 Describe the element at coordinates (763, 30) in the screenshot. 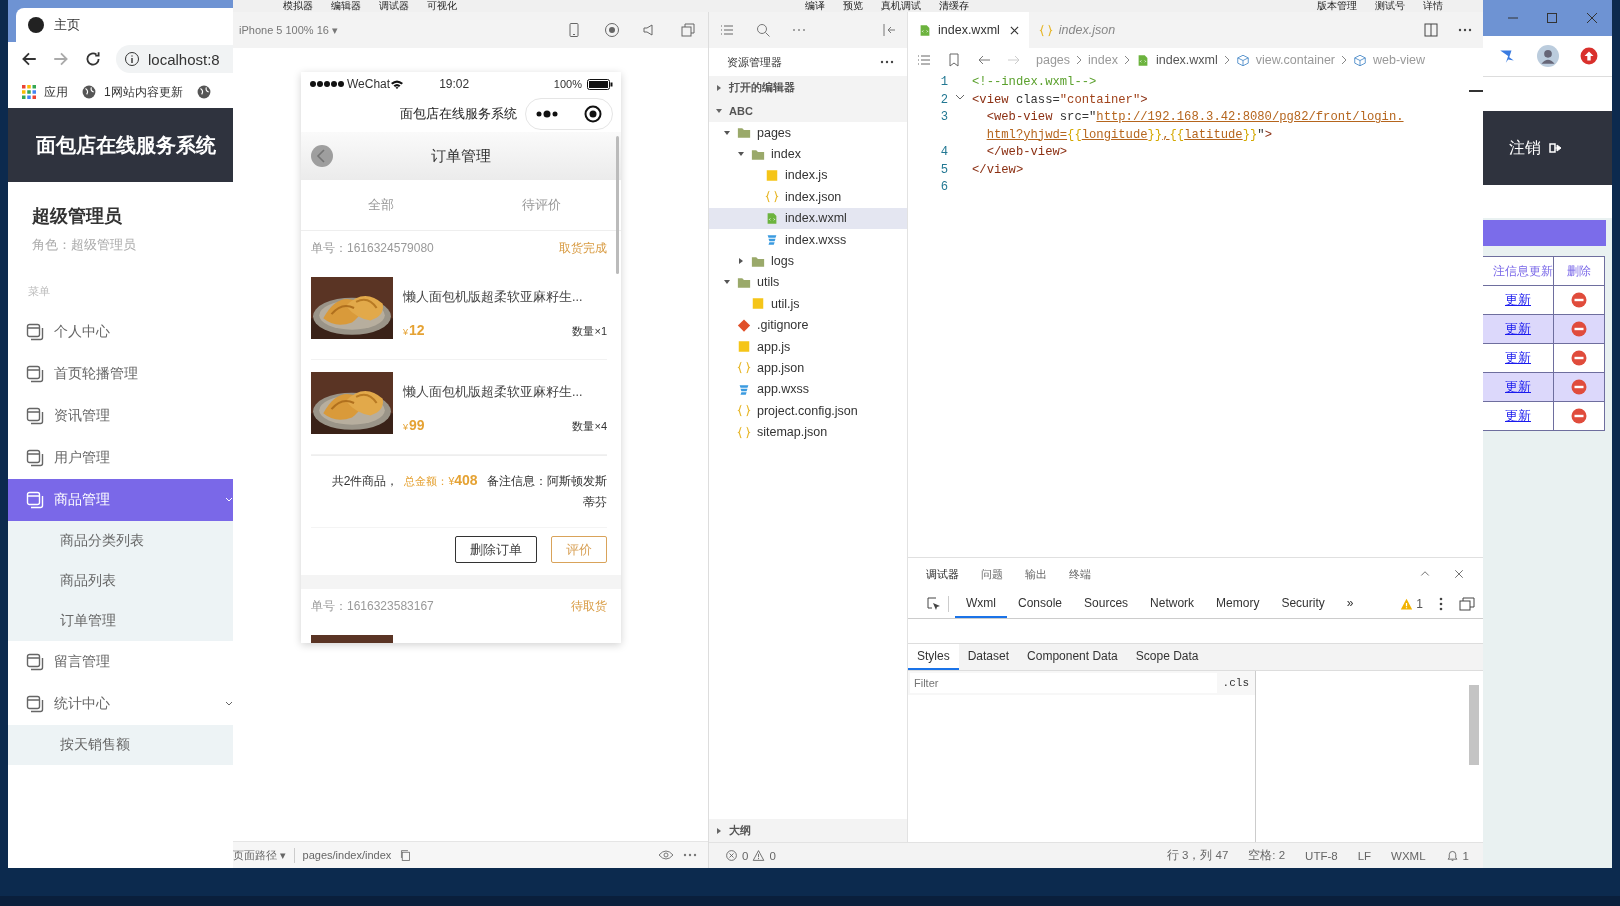

I see `search-icon` at that location.